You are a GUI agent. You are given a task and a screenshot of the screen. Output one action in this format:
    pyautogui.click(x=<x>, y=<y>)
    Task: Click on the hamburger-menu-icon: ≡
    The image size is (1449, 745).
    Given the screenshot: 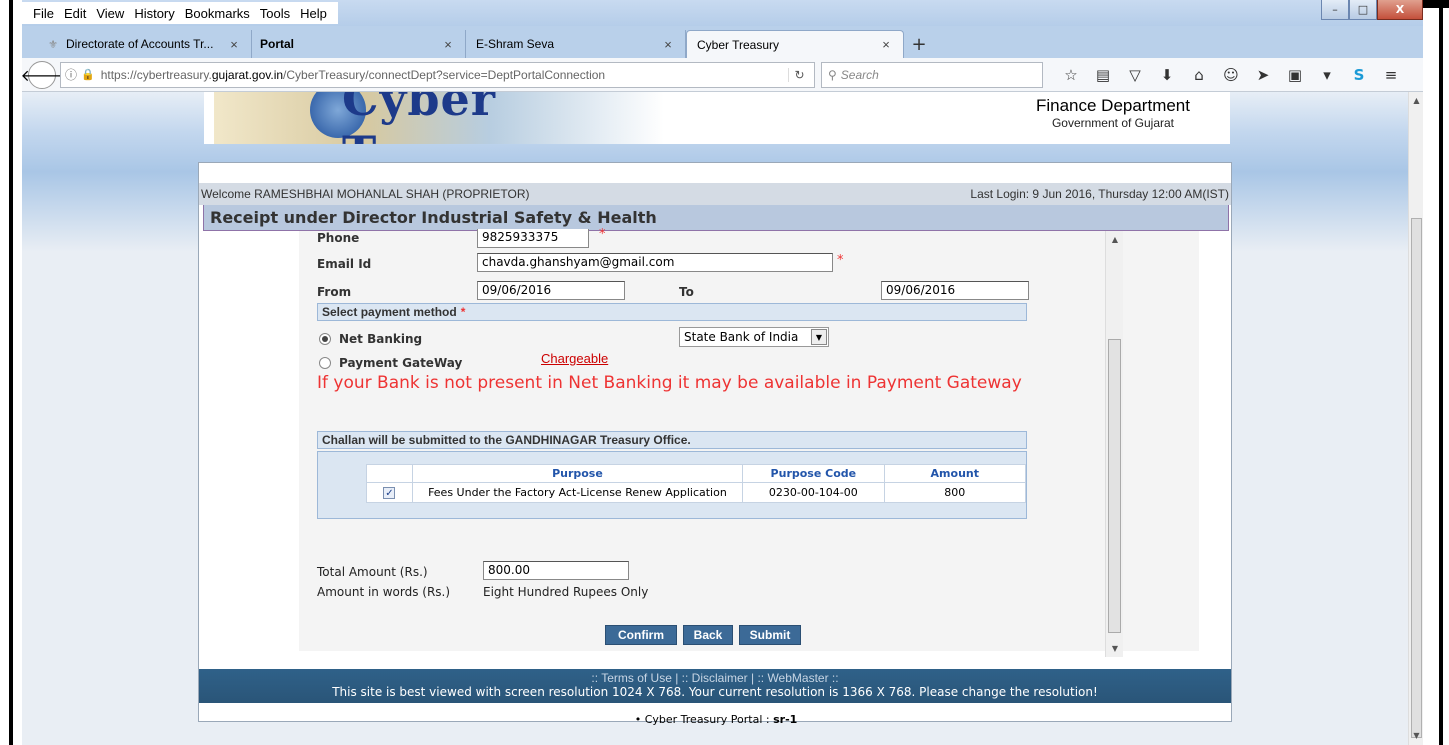 What is the action you would take?
    pyautogui.click(x=1391, y=75)
    